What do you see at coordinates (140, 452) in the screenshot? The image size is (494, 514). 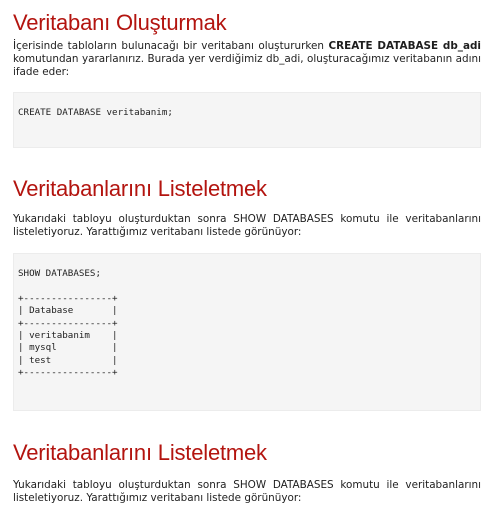 I see `section-heading-list-databases-repeat: Veritabanlarını Listeletmek` at bounding box center [140, 452].